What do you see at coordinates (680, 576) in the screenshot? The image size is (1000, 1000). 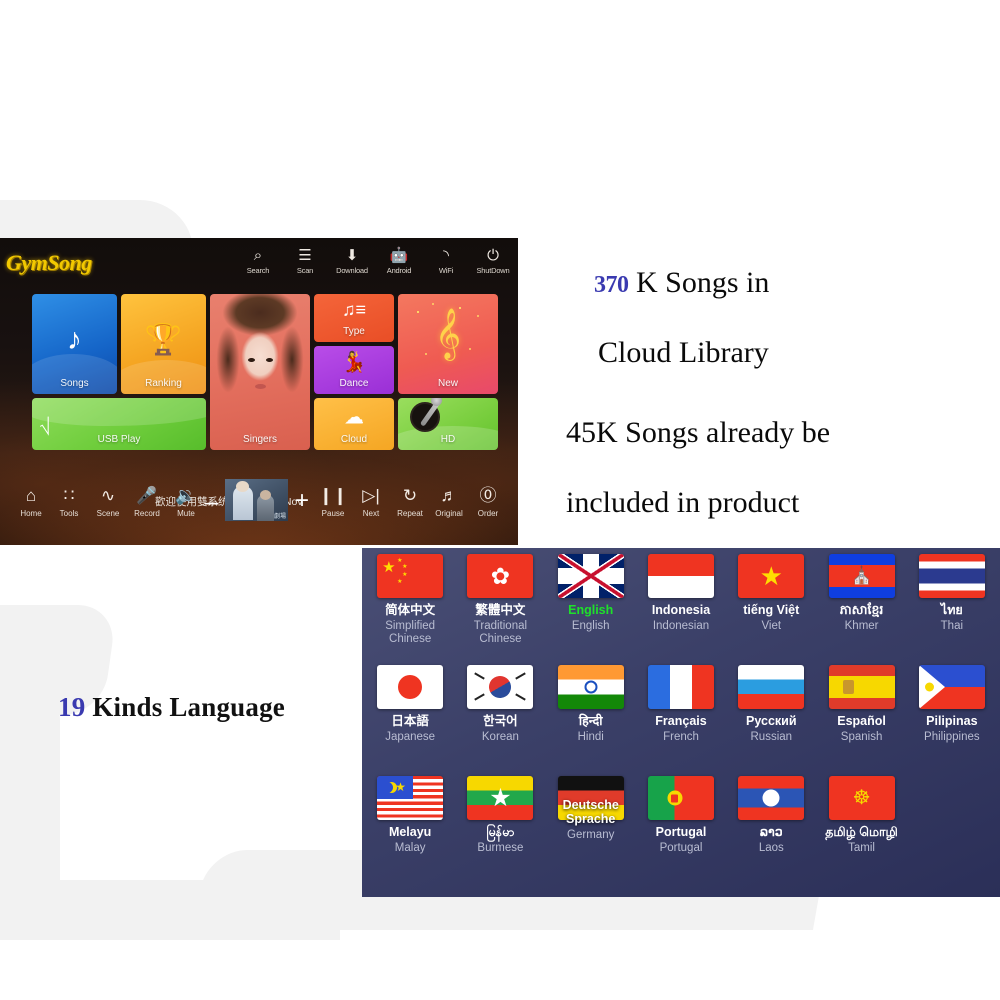 I see `indonesia-flag` at bounding box center [680, 576].